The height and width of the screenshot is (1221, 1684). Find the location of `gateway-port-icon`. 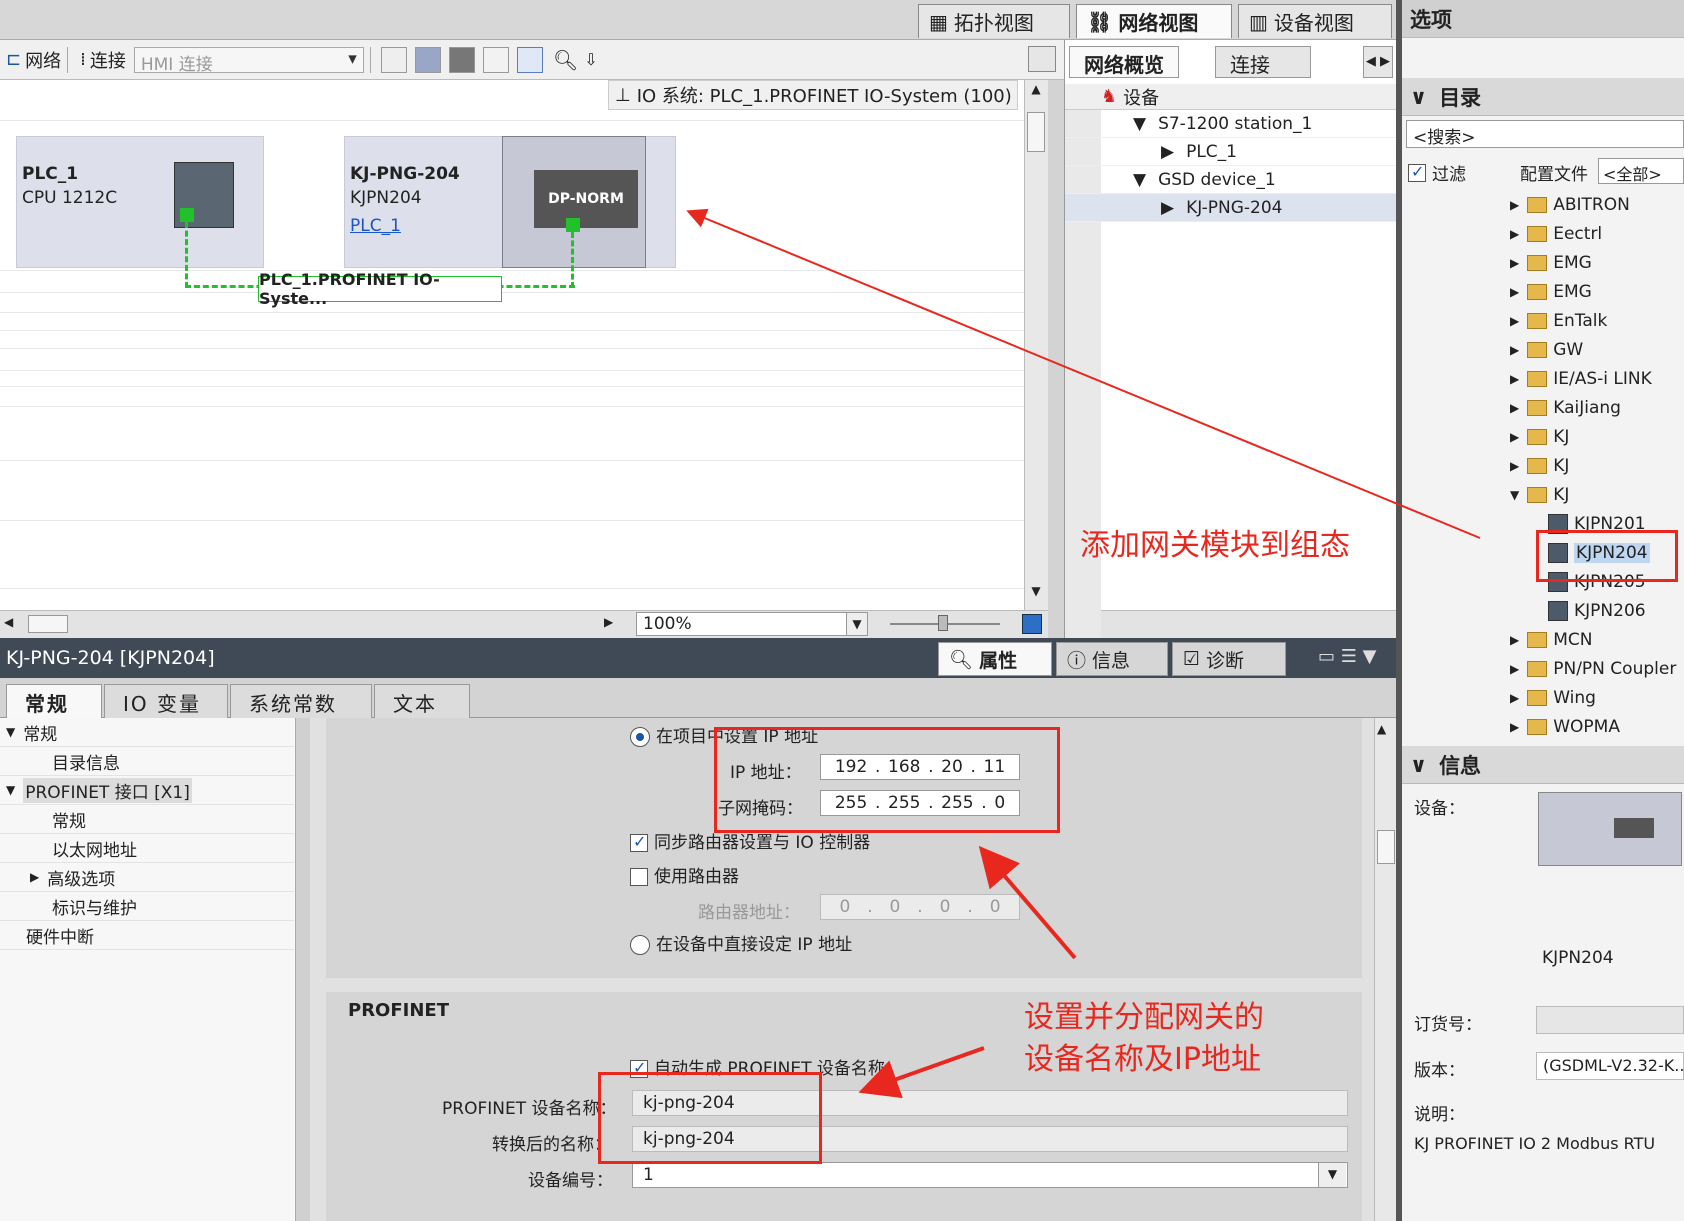

gateway-port-icon is located at coordinates (573, 225).